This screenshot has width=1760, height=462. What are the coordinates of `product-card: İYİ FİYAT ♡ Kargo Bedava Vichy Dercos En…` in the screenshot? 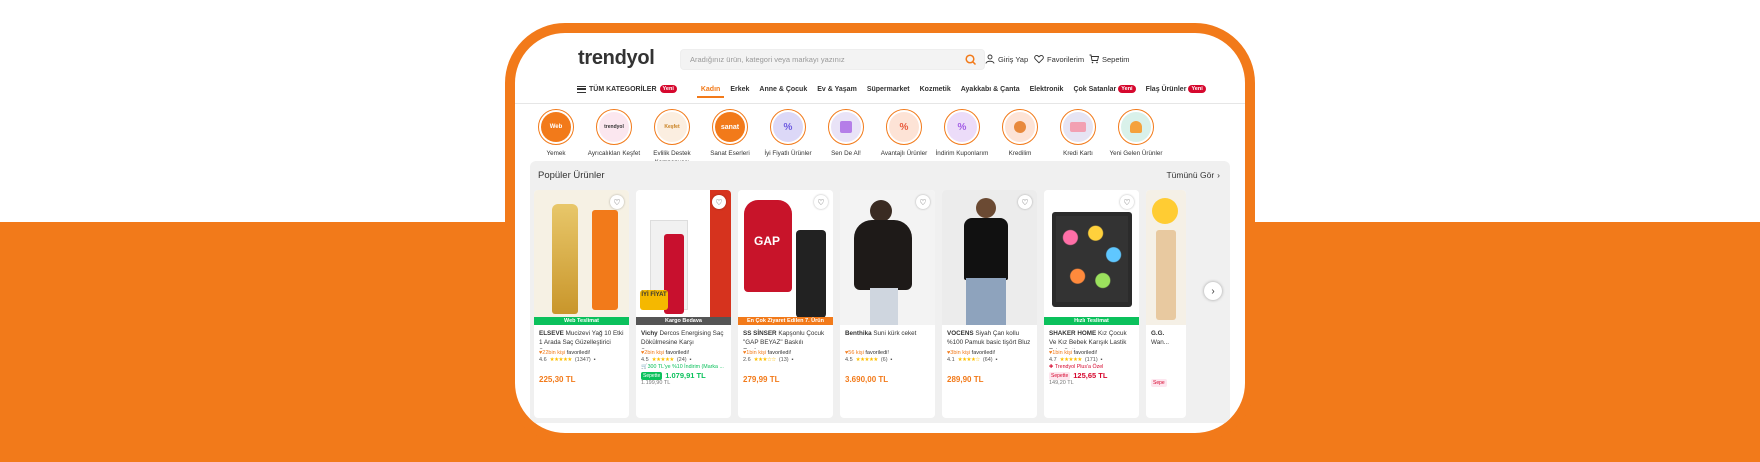 It's located at (683, 304).